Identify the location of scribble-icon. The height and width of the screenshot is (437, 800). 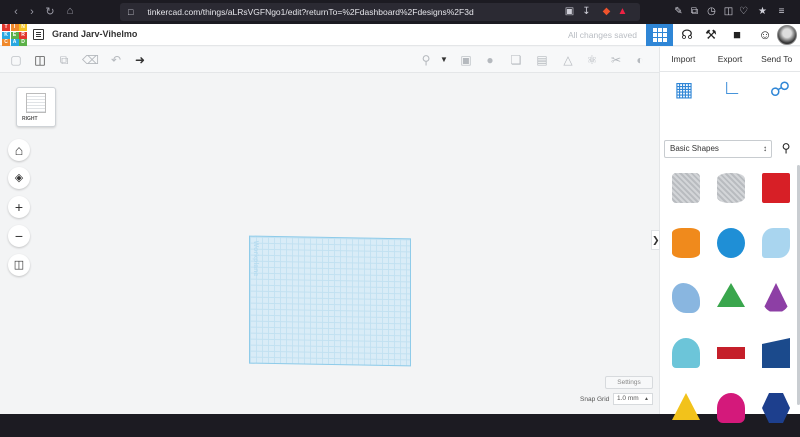
(776, 243).